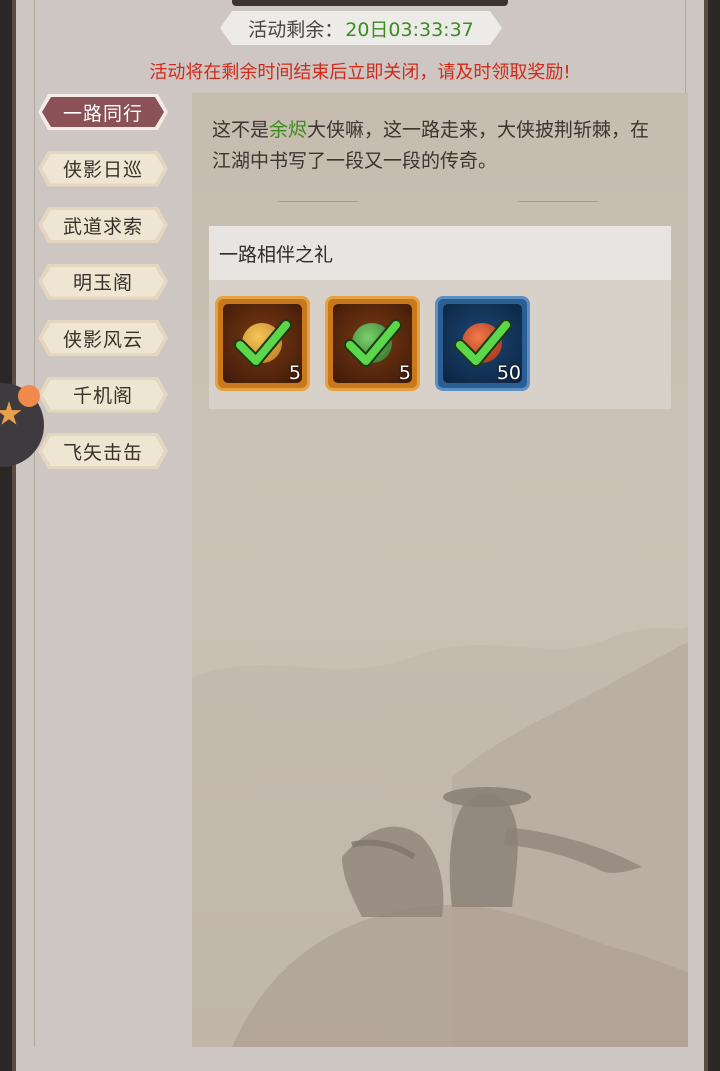 The height and width of the screenshot is (1071, 720). Describe the element at coordinates (508, 373) in the screenshot. I see `item-quantity: 50` at that location.